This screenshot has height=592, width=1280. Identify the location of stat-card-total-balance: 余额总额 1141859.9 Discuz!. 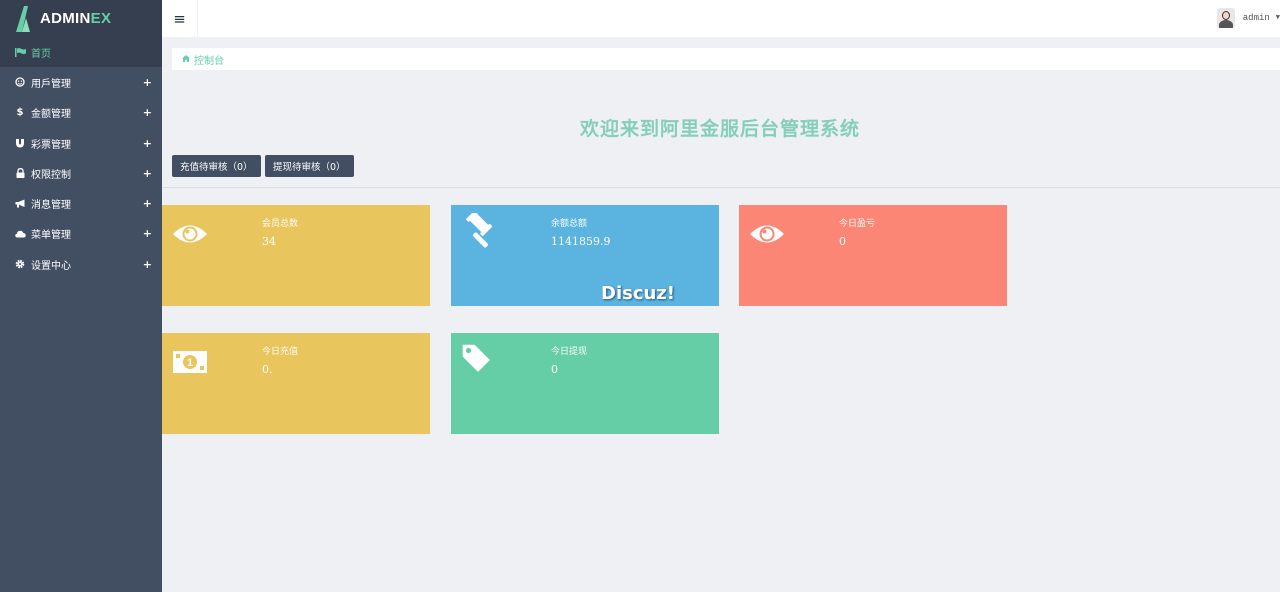
(585, 255).